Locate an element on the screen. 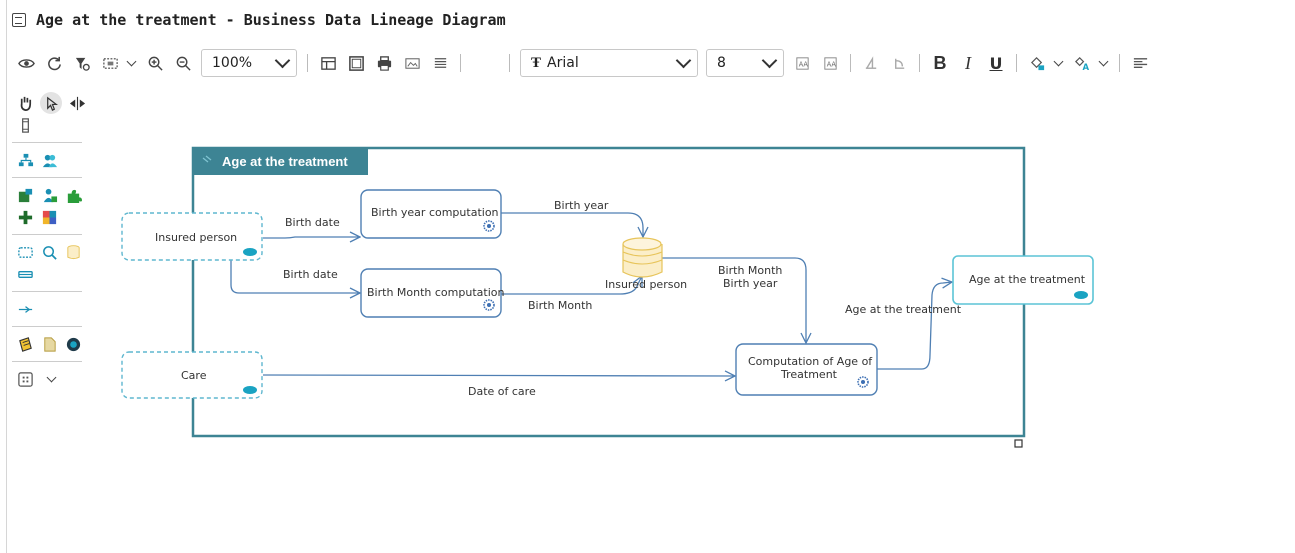 Image resolution: width=1295 pixels, height=553 pixels. edge-label-birth-month-year-2: Birth year is located at coordinates (750, 283).